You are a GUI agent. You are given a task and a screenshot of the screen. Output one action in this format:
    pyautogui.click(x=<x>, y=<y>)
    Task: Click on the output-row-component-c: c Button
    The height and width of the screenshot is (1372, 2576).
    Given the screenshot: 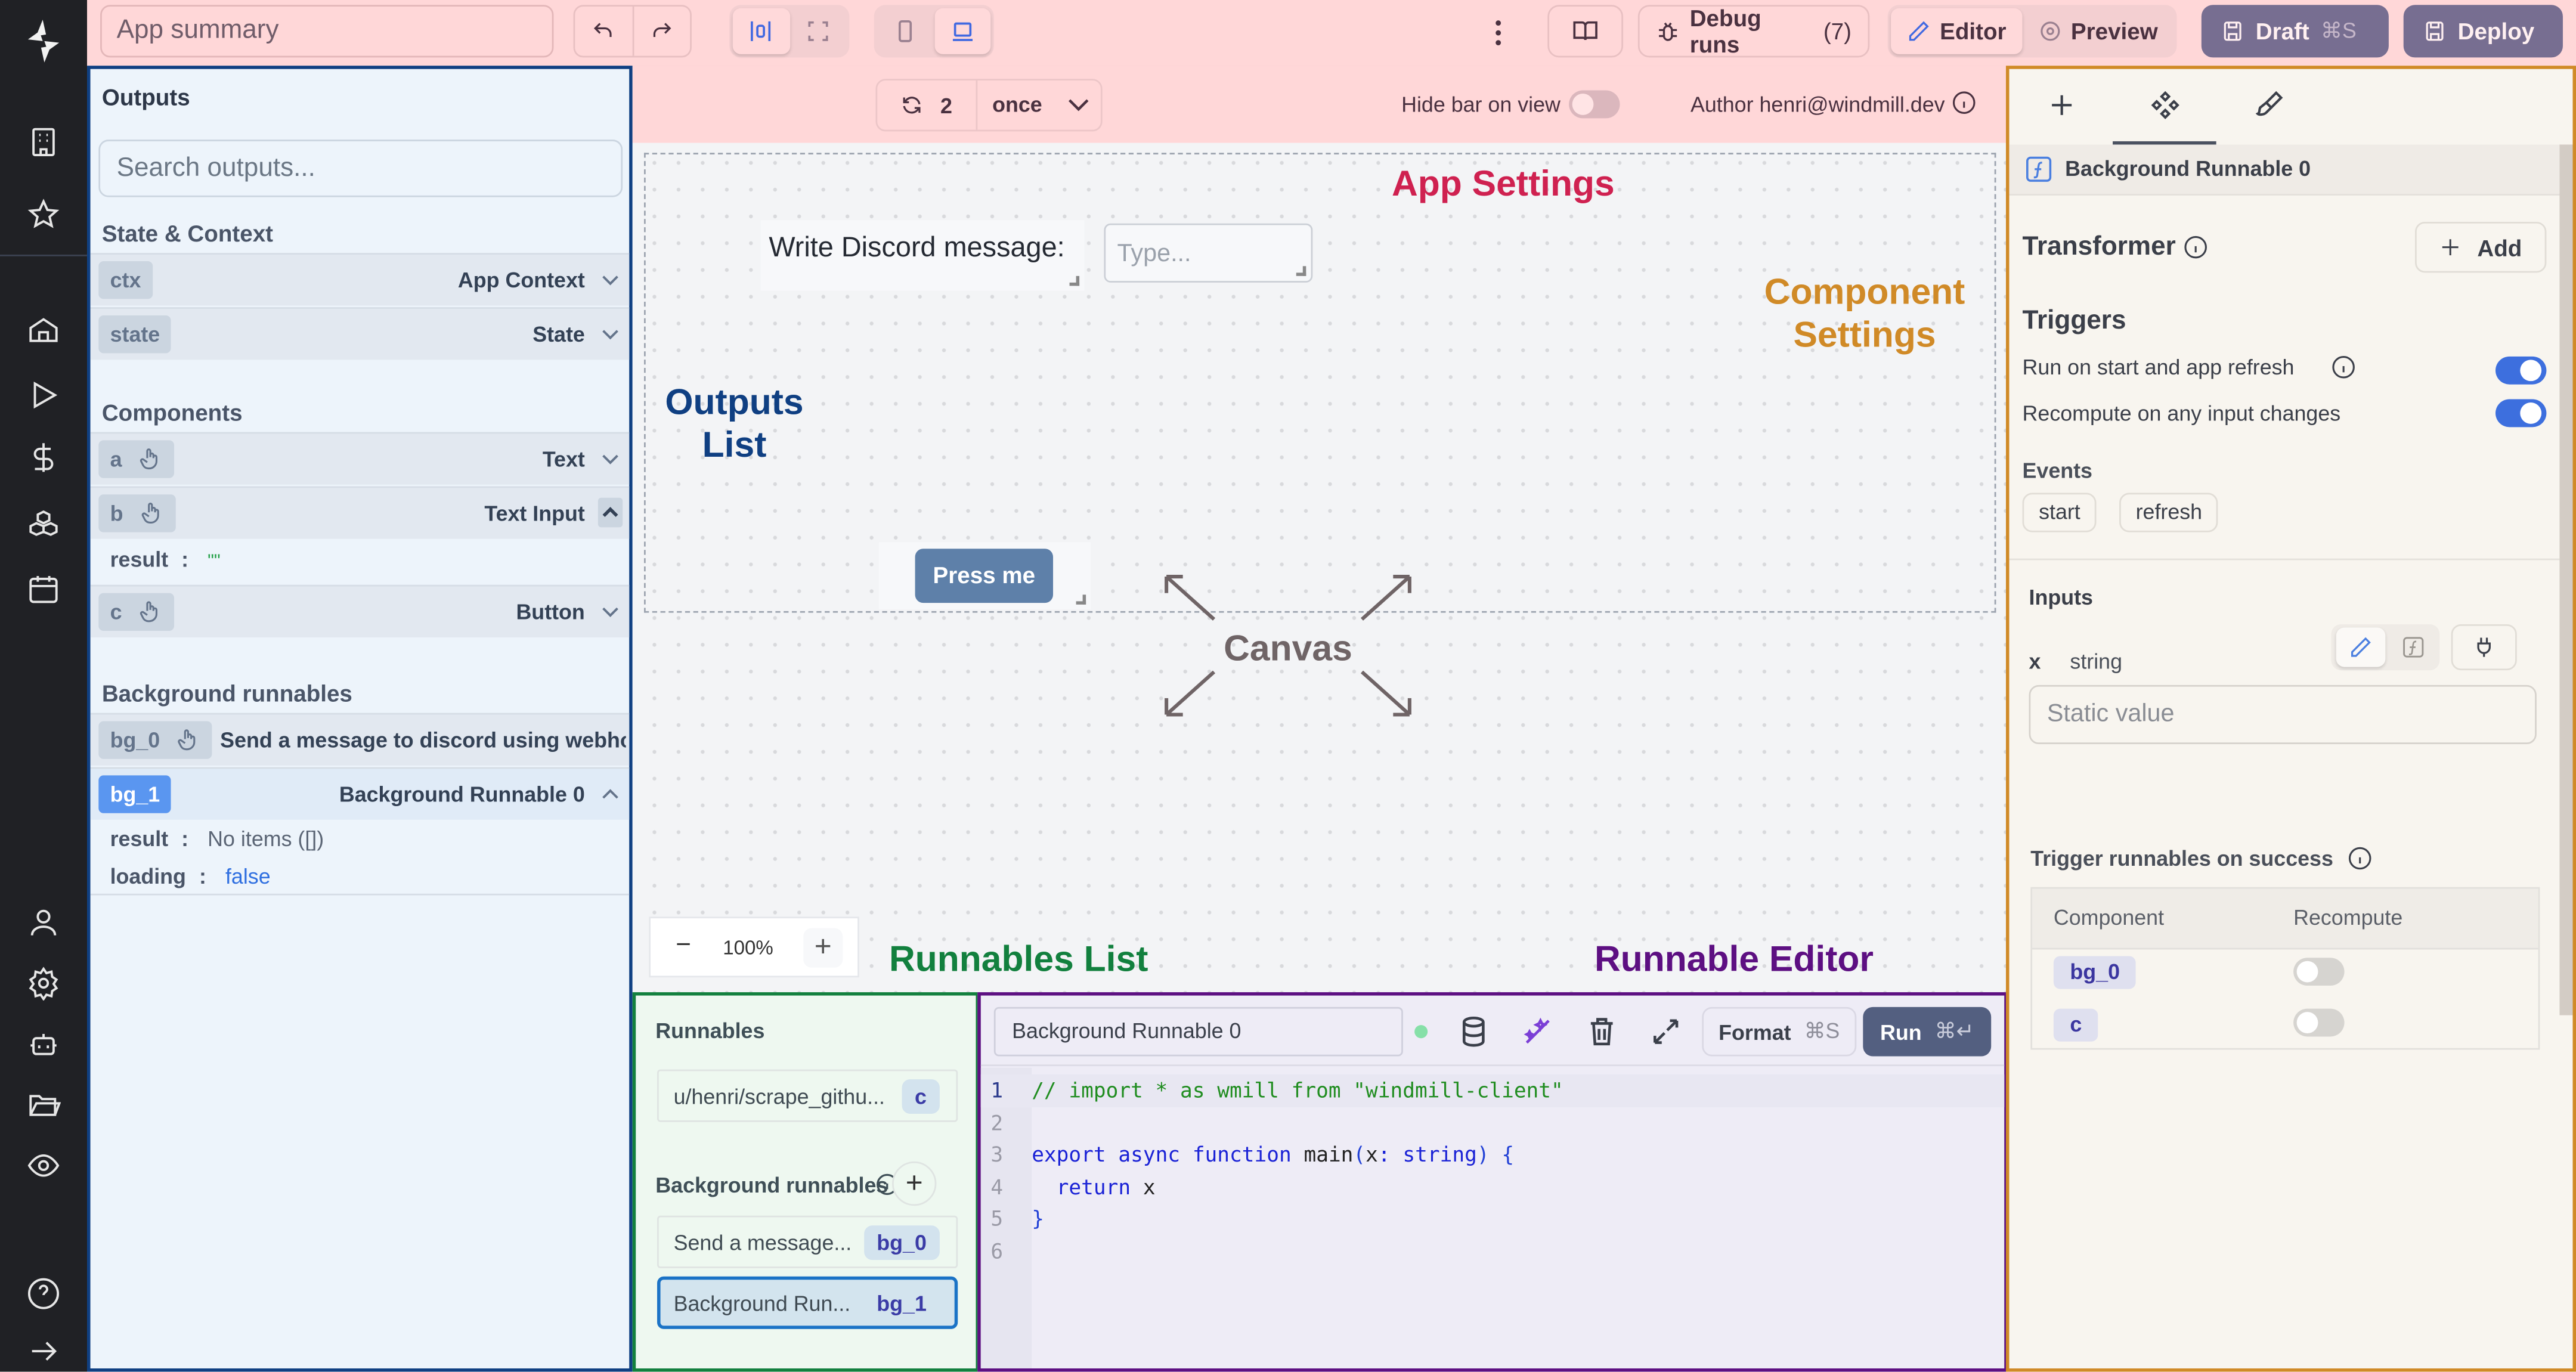 What is the action you would take?
    pyautogui.click(x=360, y=610)
    